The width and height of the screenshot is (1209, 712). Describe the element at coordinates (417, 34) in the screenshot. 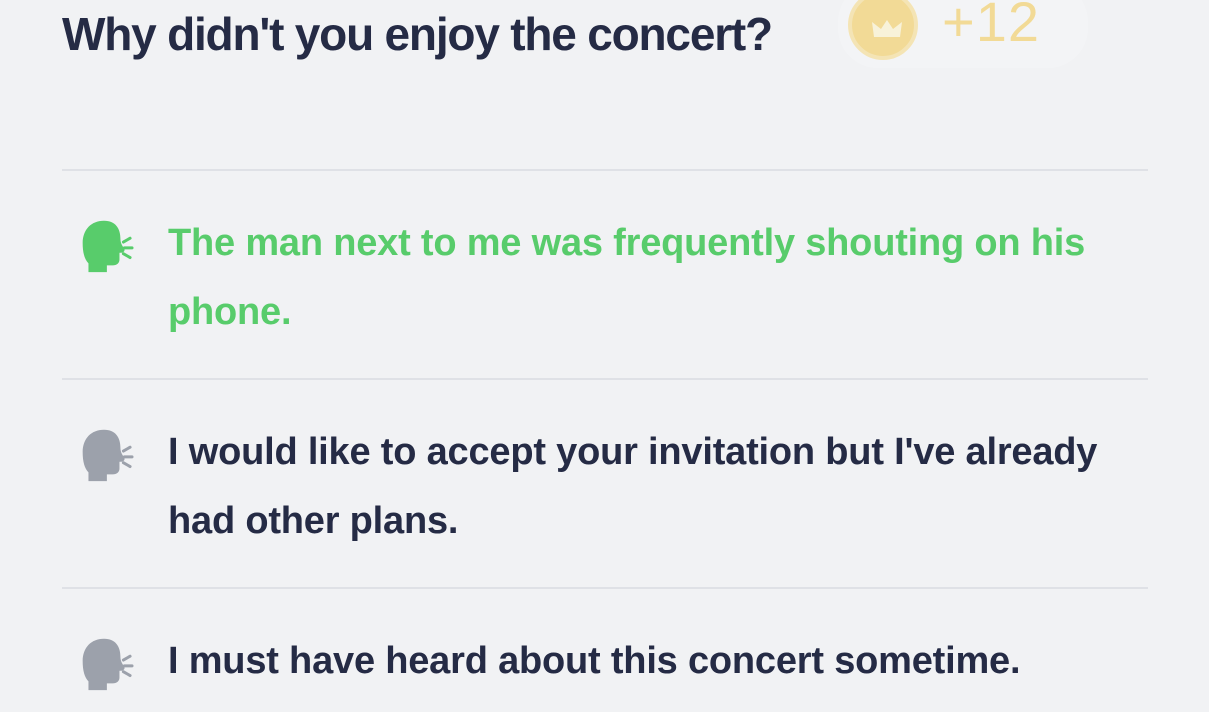

I see `question-title: Why didn't you enjoy the concert?` at that location.